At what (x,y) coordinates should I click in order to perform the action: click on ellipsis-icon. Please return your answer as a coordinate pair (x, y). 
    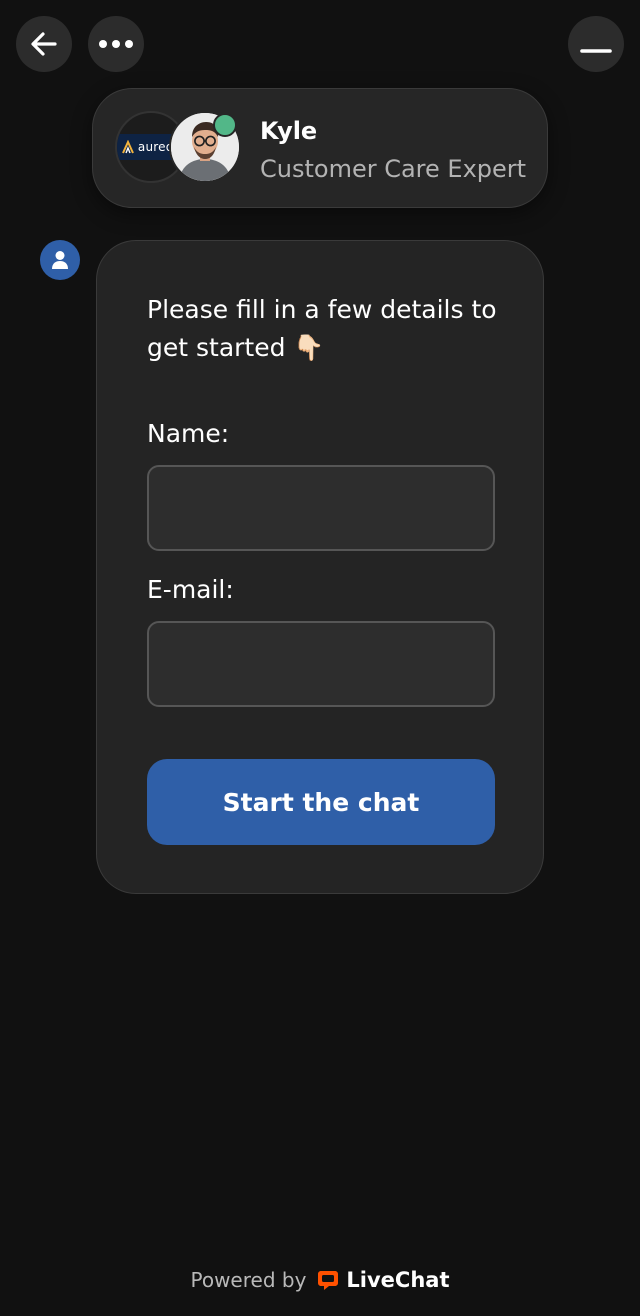
    Looking at the image, I should click on (116, 44).